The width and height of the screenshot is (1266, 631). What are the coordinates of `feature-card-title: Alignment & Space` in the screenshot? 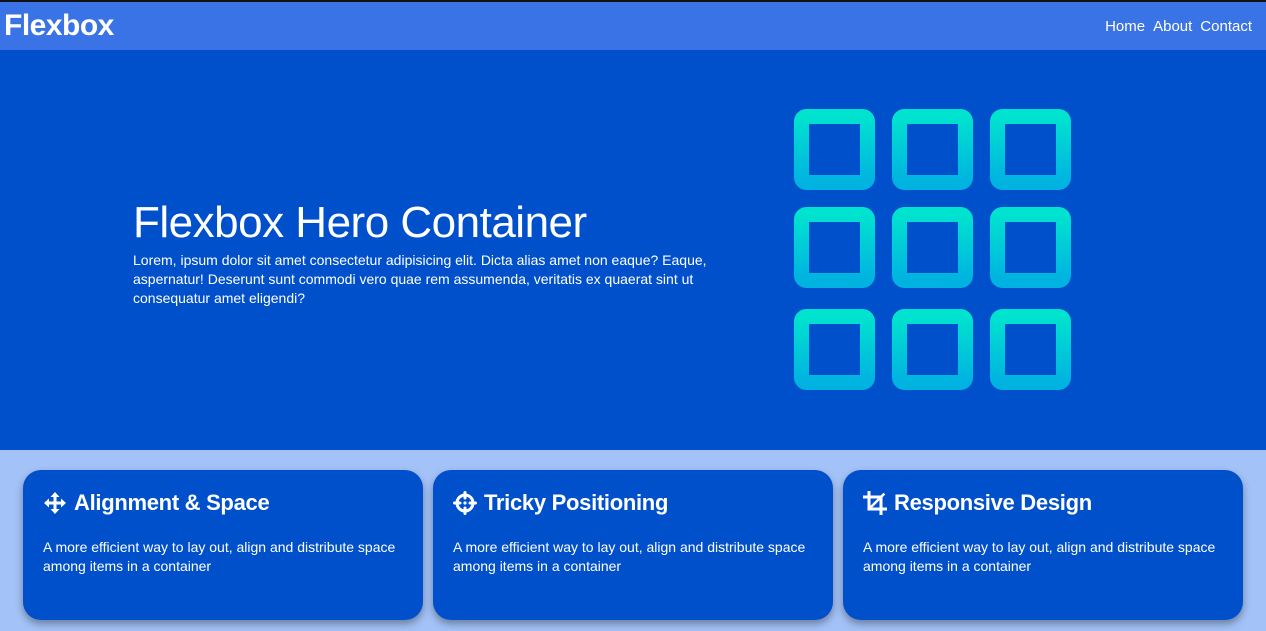 It's located at (223, 503).